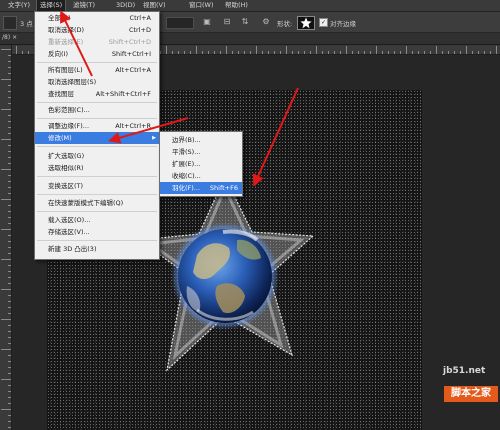 This screenshot has width=500, height=430. What do you see at coordinates (201, 5) in the screenshot?
I see `menu-window: 窗口(W)` at bounding box center [201, 5].